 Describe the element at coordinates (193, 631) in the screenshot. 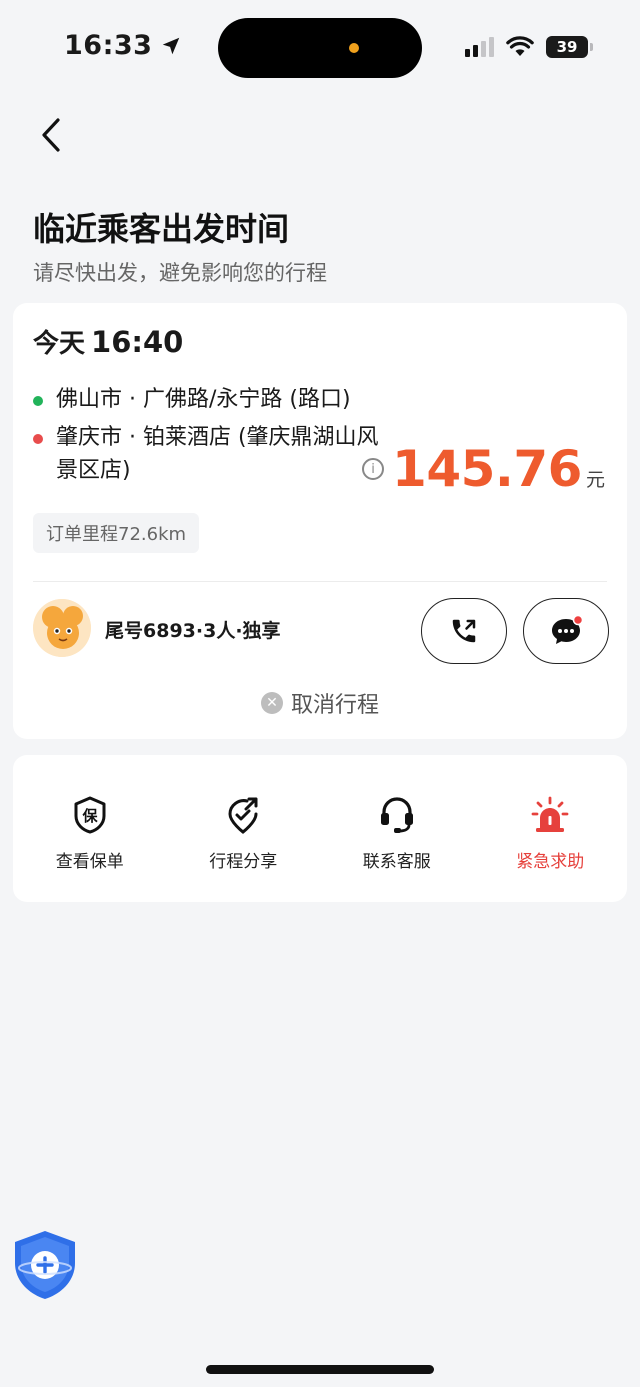

I see `passenger-info: 尾号6893·3人·独享` at that location.